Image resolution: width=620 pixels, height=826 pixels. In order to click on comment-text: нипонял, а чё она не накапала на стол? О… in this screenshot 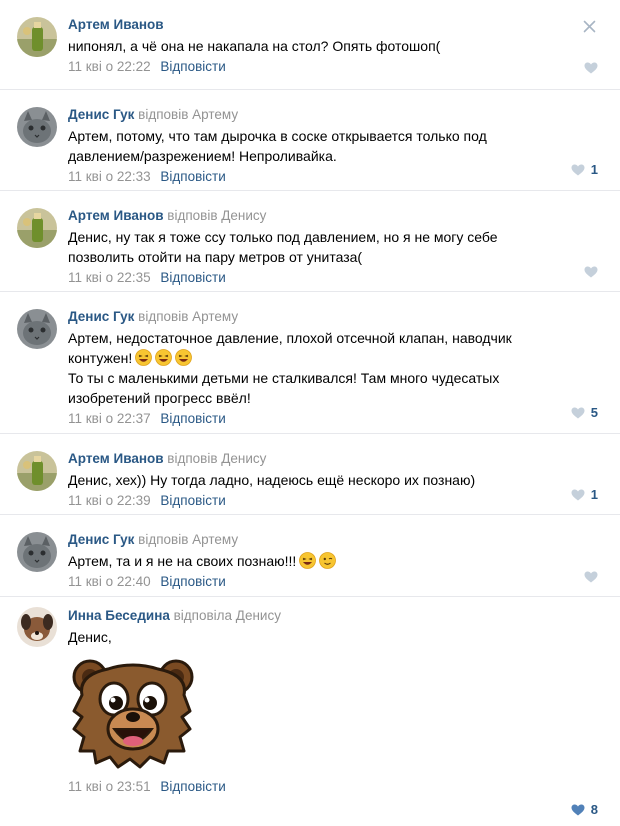, I will do `click(254, 46)`.